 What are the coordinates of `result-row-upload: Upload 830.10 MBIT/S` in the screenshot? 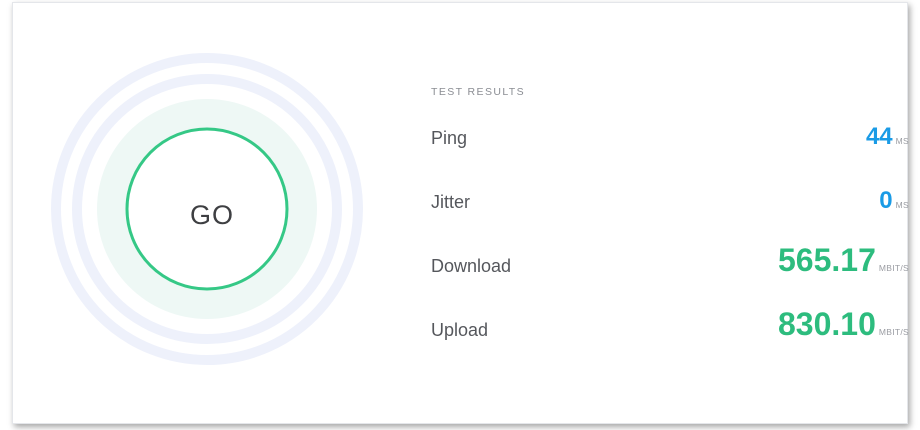 It's located at (670, 323).